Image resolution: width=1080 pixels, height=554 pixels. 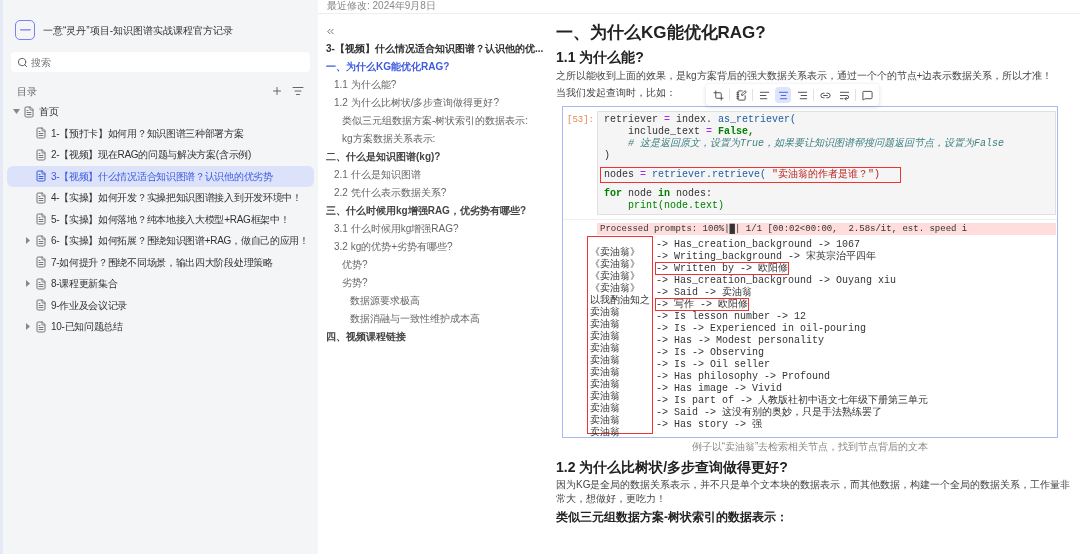 What do you see at coordinates (160, 284) in the screenshot?
I see `sidebar-item: 8-课程更新集合` at bounding box center [160, 284].